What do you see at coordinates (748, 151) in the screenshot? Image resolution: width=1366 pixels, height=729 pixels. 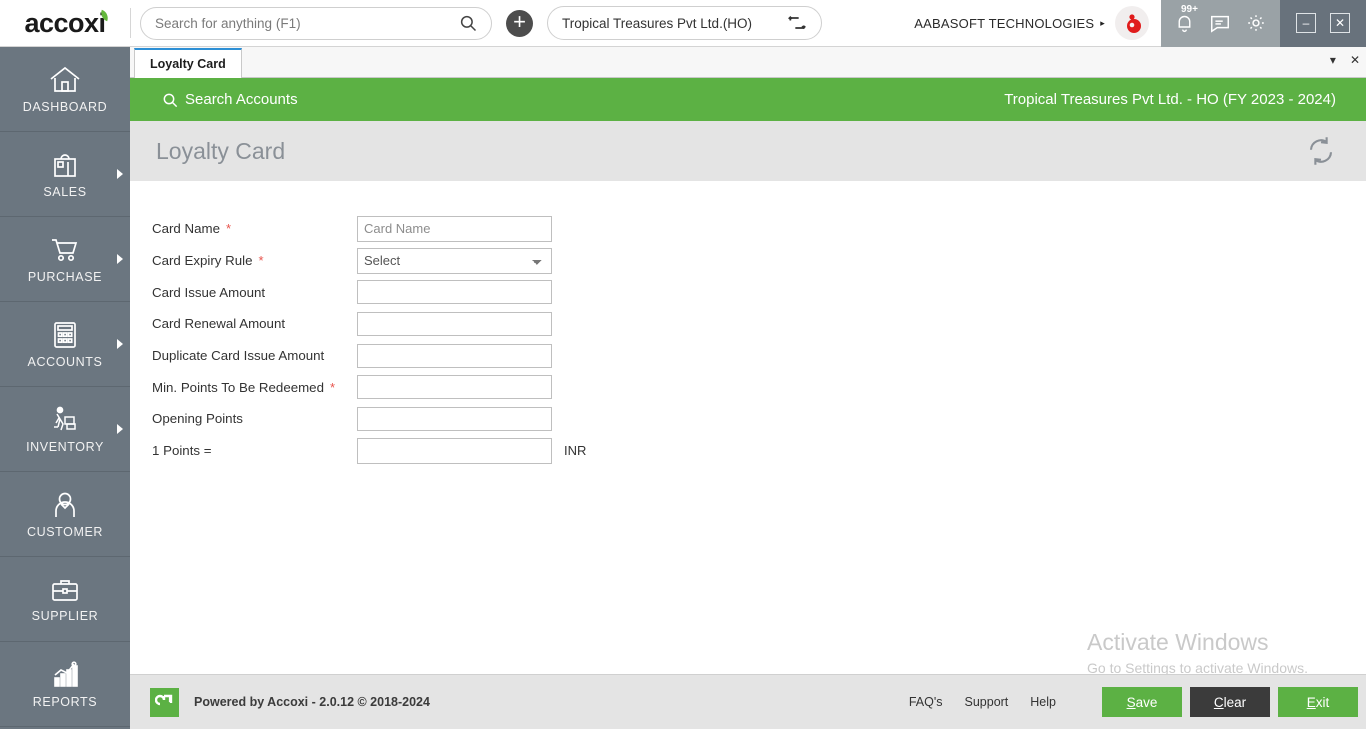 I see `page-header: Loyalty Card` at bounding box center [748, 151].